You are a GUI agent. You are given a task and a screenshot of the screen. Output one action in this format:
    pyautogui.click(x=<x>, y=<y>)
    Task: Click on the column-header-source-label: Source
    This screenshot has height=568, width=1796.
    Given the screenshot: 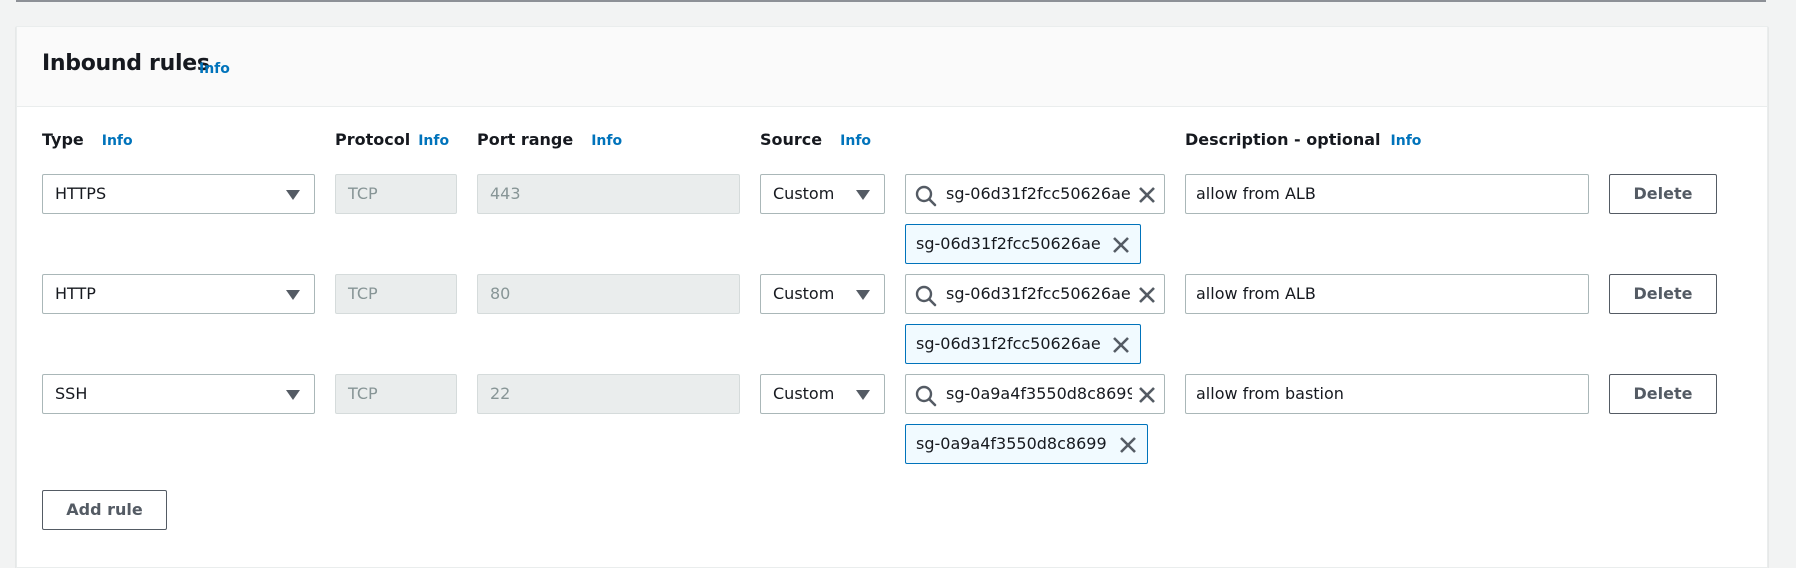 What is the action you would take?
    pyautogui.click(x=791, y=139)
    